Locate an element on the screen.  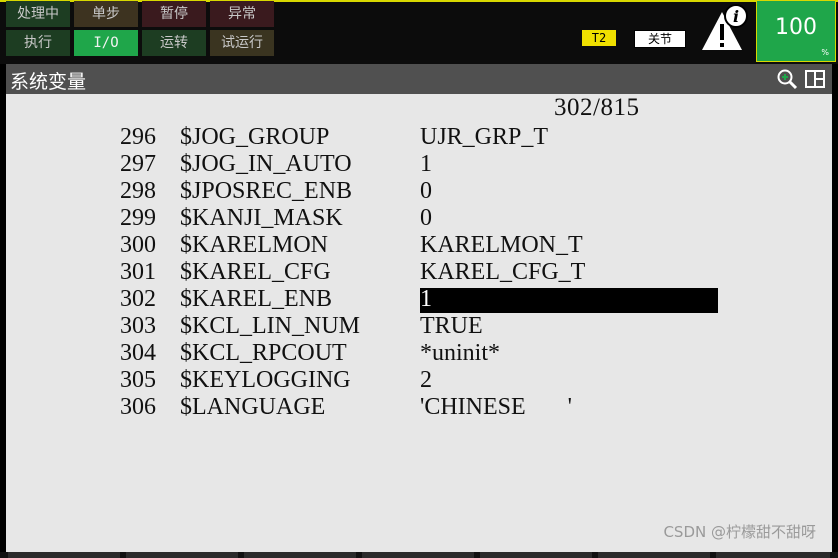
position-counter: 302/815 is located at coordinates (597, 107).